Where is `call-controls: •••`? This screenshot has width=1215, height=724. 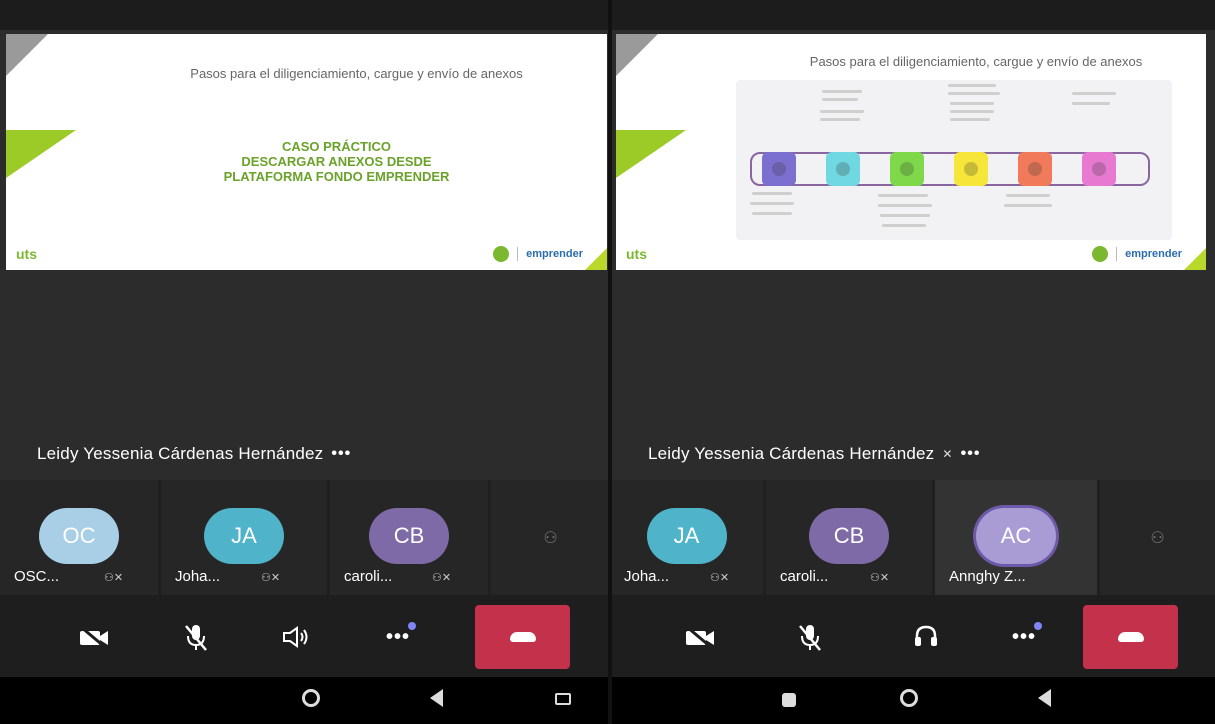
call-controls: ••• is located at coordinates (912, 636).